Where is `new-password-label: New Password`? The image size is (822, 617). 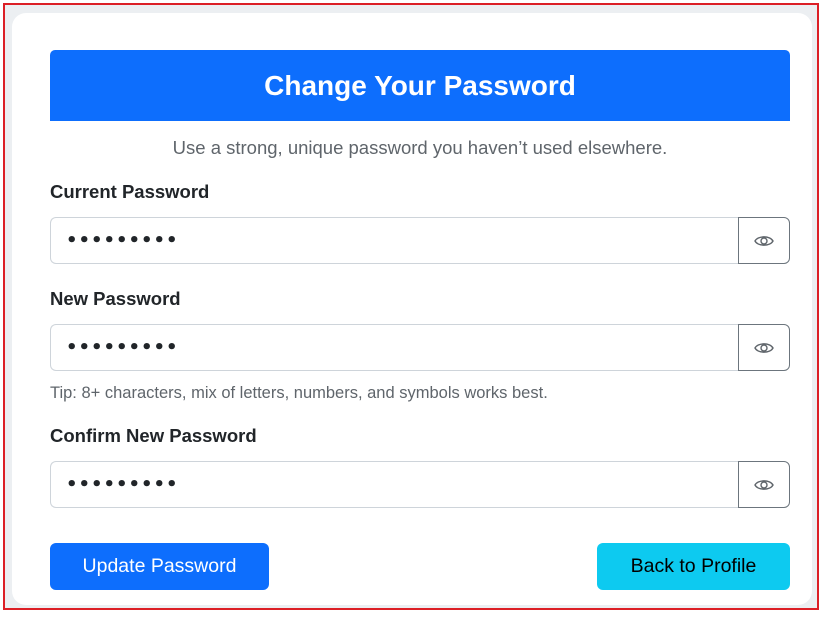
new-password-label: New Password is located at coordinates (115, 298).